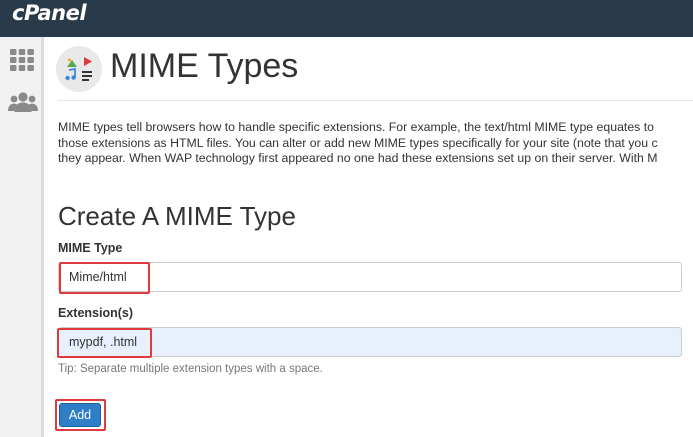 This screenshot has height=437, width=693. What do you see at coordinates (90, 248) in the screenshot?
I see `mime-type-label: MIME Type` at bounding box center [90, 248].